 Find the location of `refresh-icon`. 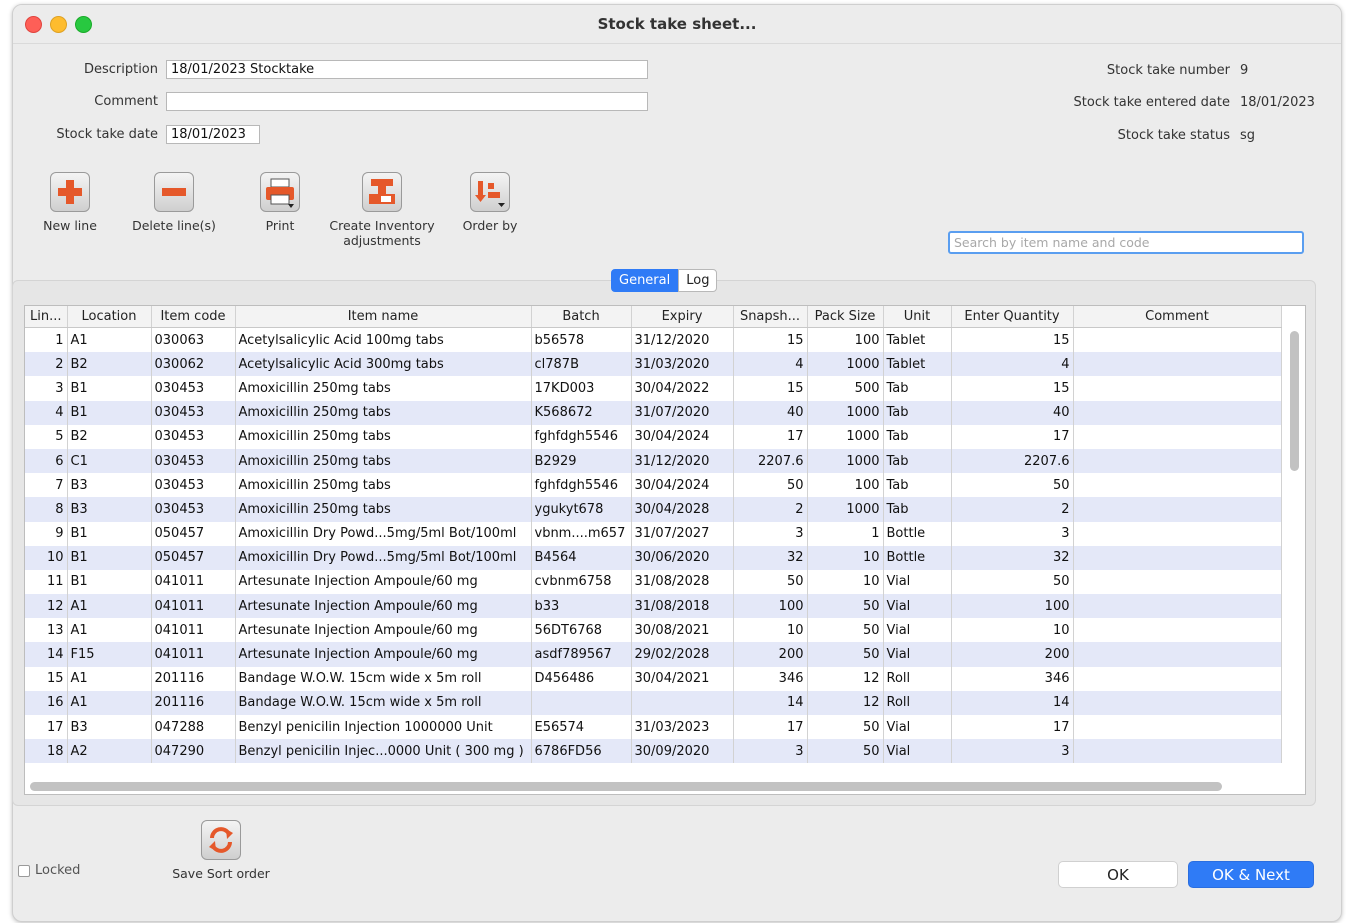

refresh-icon is located at coordinates (221, 840).